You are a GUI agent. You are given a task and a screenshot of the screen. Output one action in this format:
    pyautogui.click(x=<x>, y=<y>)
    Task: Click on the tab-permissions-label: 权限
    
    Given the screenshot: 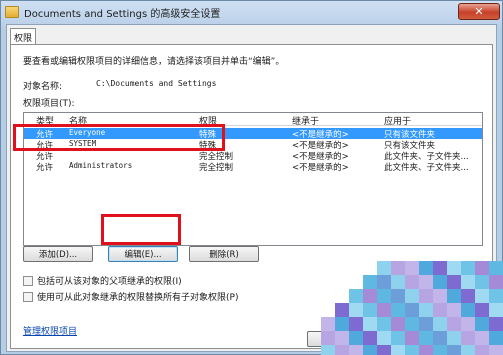 What is the action you would take?
    pyautogui.click(x=22, y=38)
    